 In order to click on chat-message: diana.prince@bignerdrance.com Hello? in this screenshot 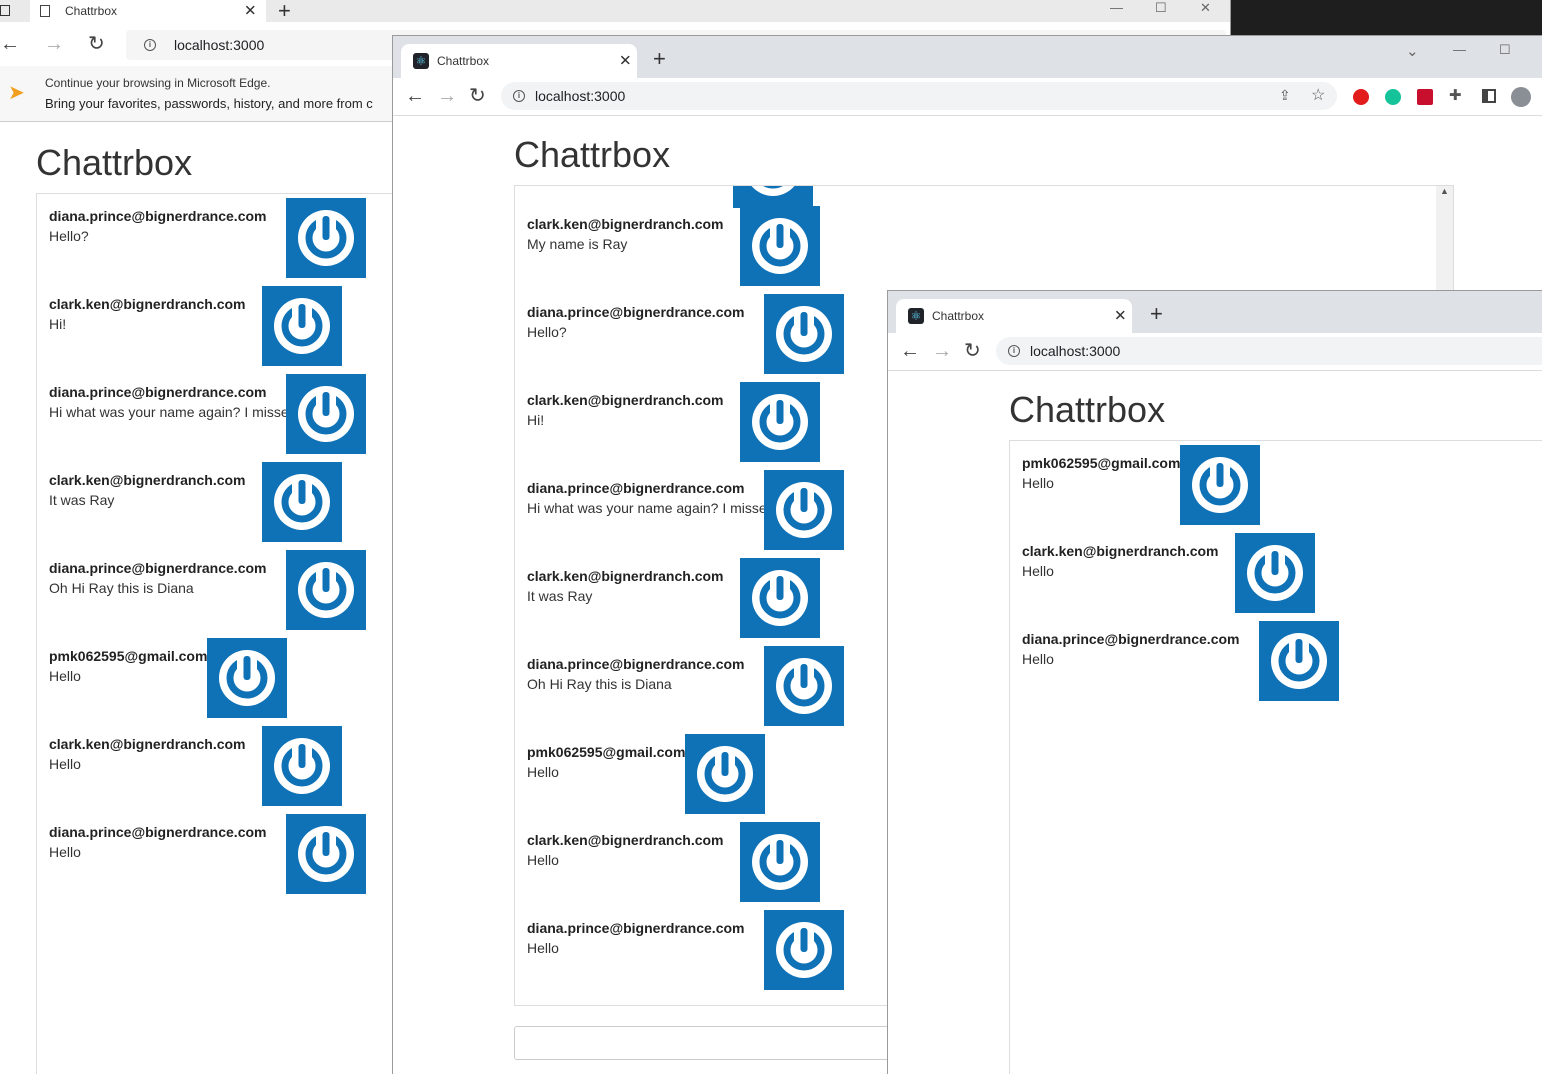, I will do `click(242, 247)`.